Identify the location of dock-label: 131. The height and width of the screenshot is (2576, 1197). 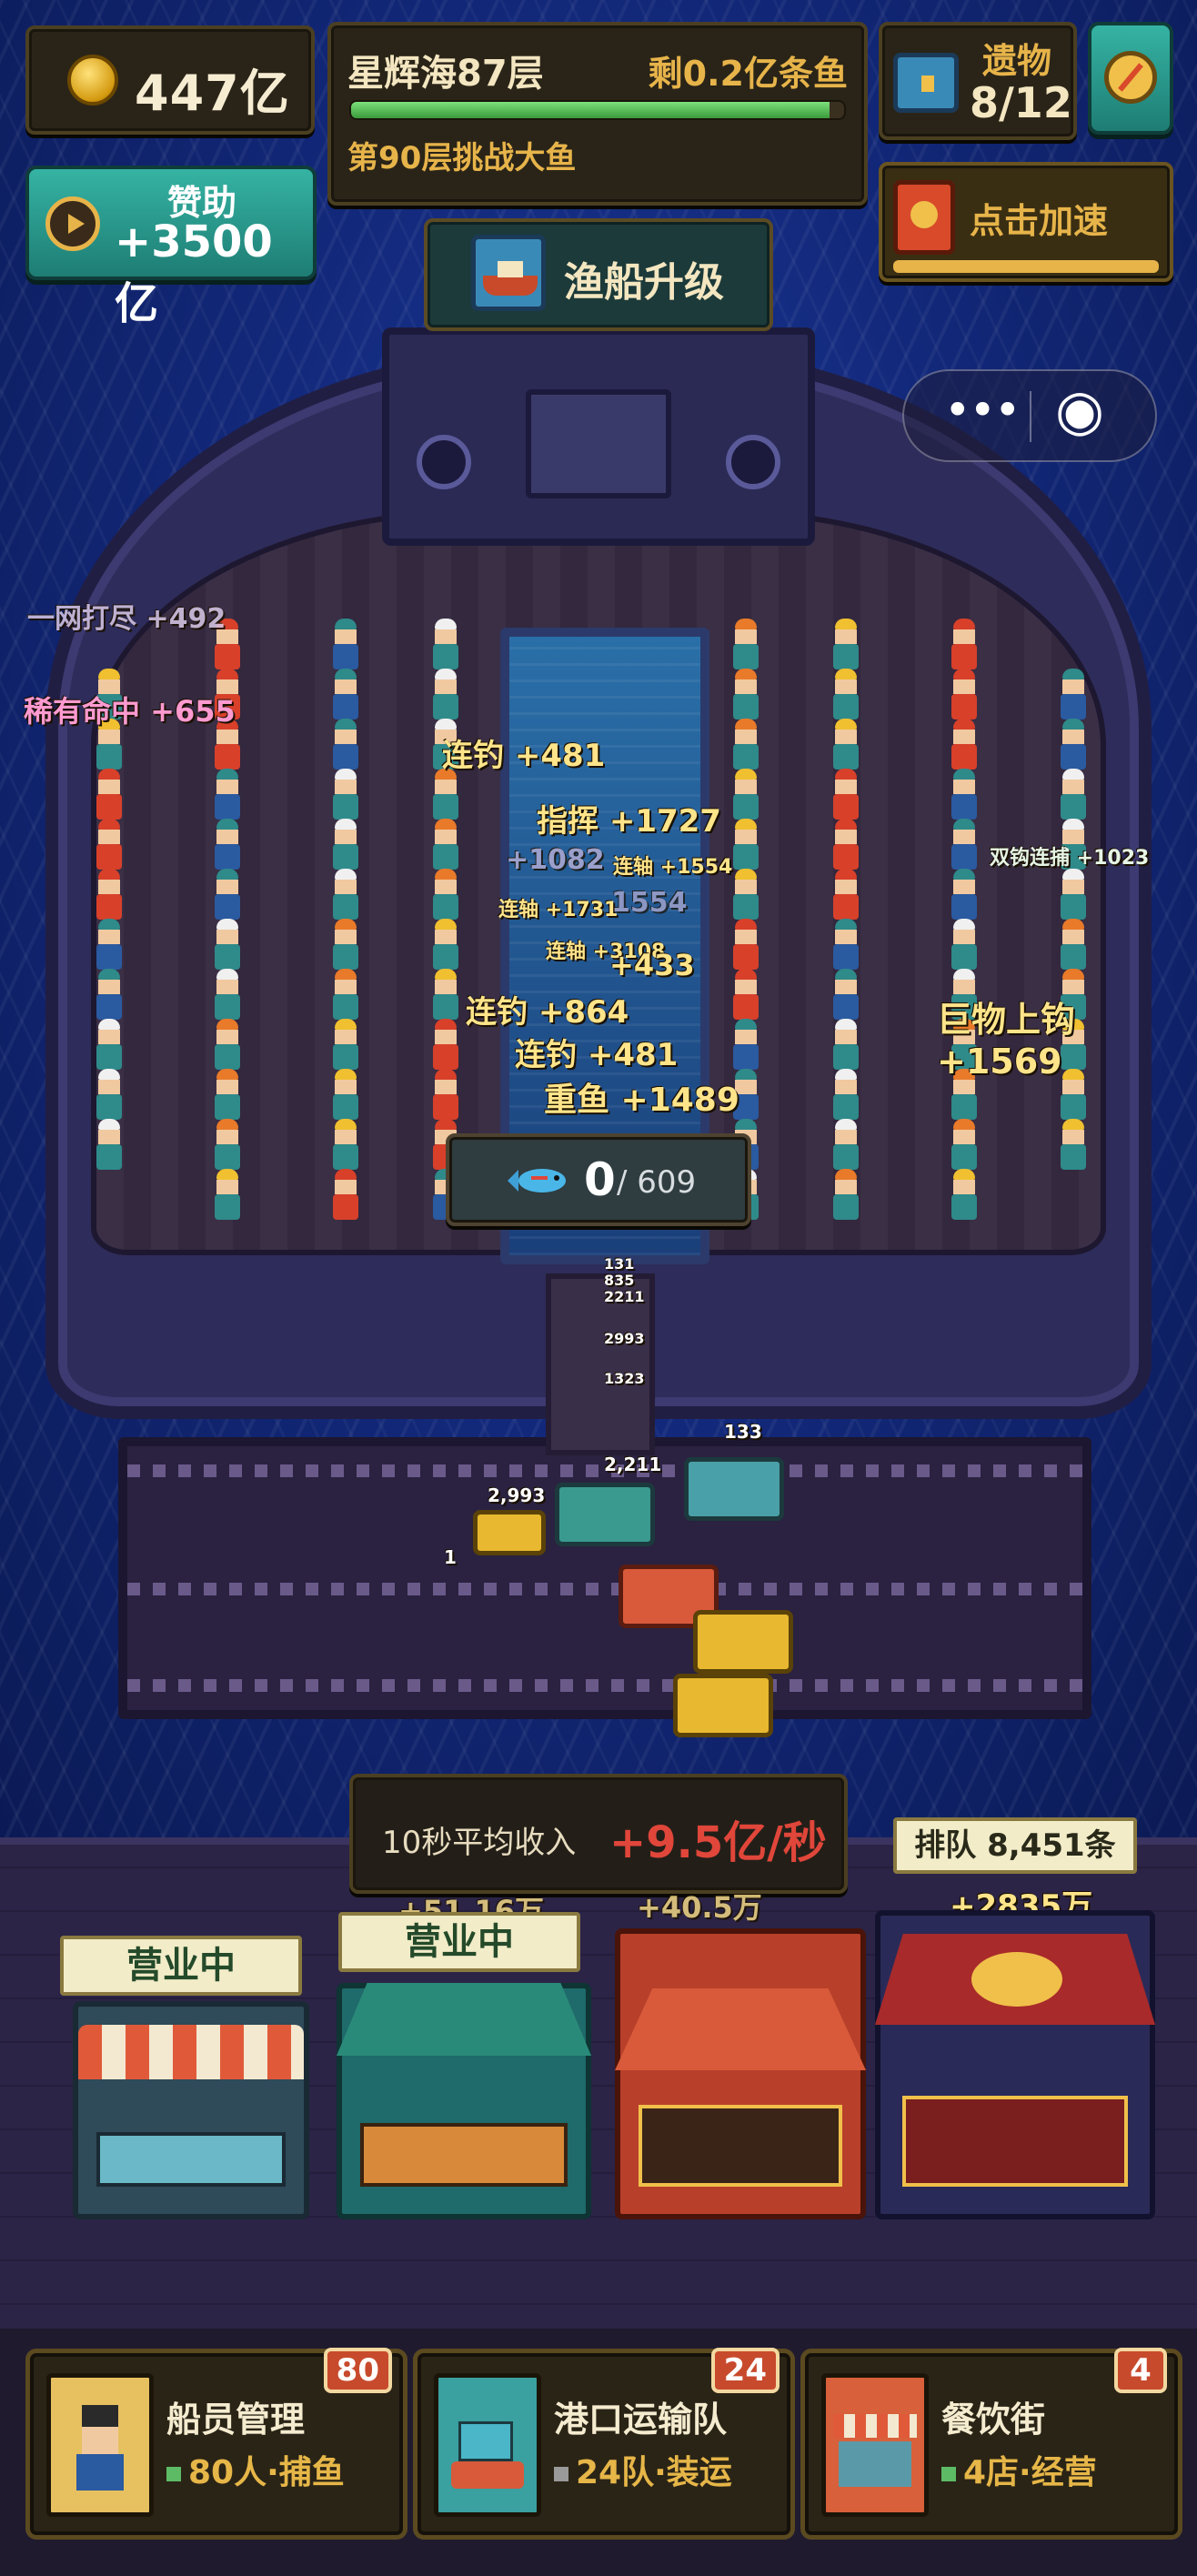
(619, 1264).